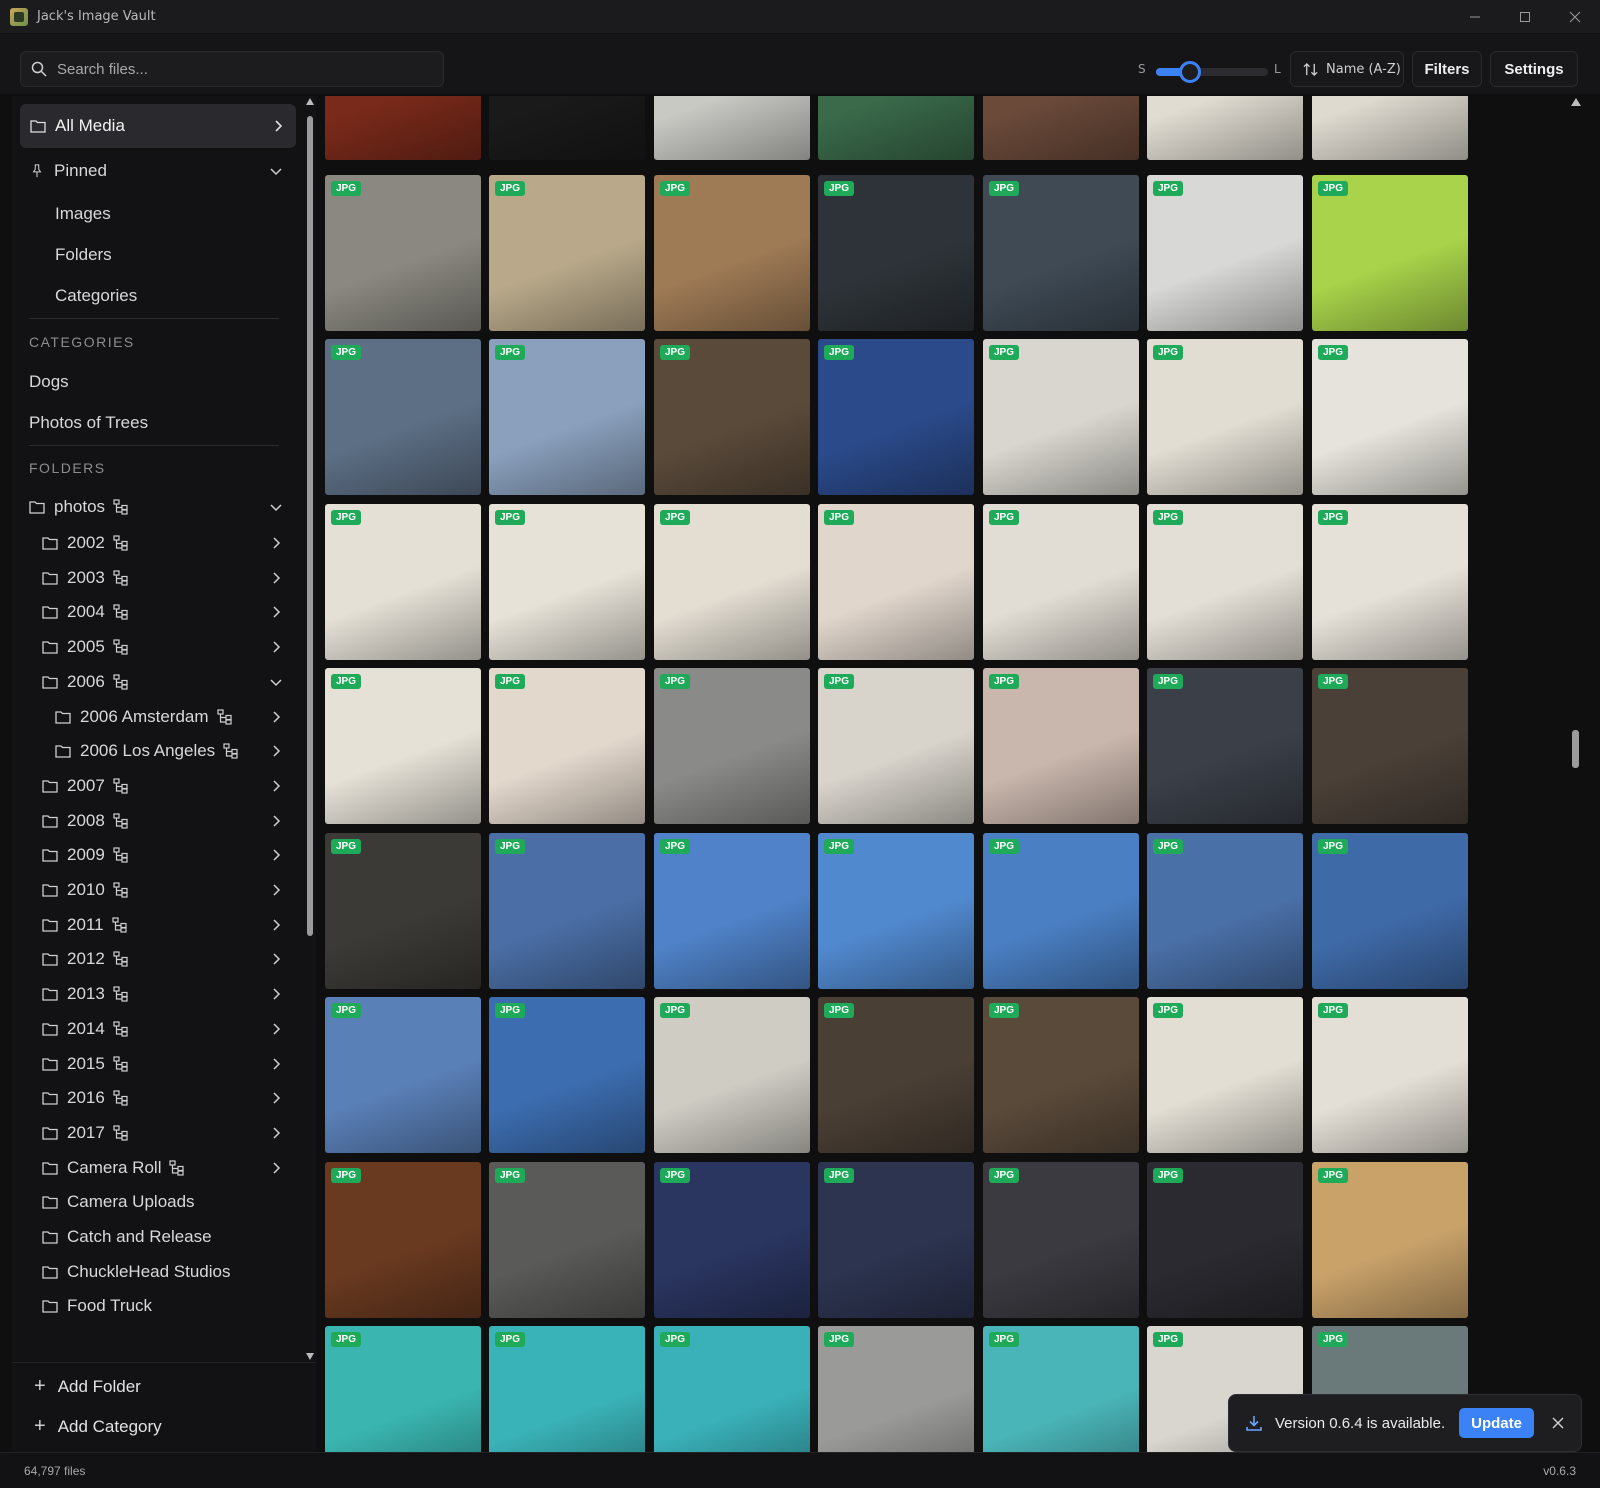  What do you see at coordinates (163, 1098) in the screenshot?
I see `folder-2016: 2016` at bounding box center [163, 1098].